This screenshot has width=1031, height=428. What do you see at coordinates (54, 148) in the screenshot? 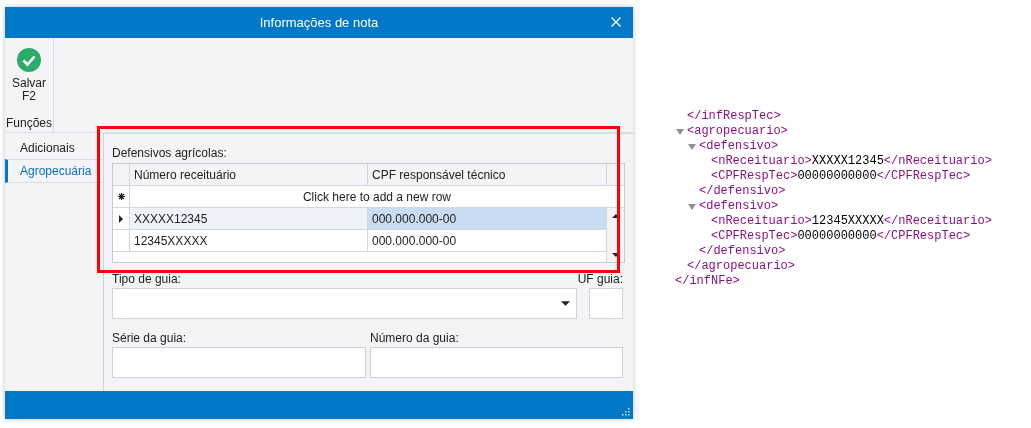
I see `side-tab: Adicionais` at bounding box center [54, 148].